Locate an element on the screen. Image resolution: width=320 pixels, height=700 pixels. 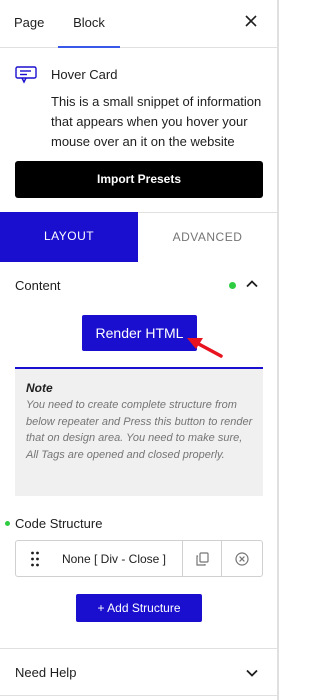
repeater-item-label: None [ Div - Close ] is located at coordinates (114, 559).